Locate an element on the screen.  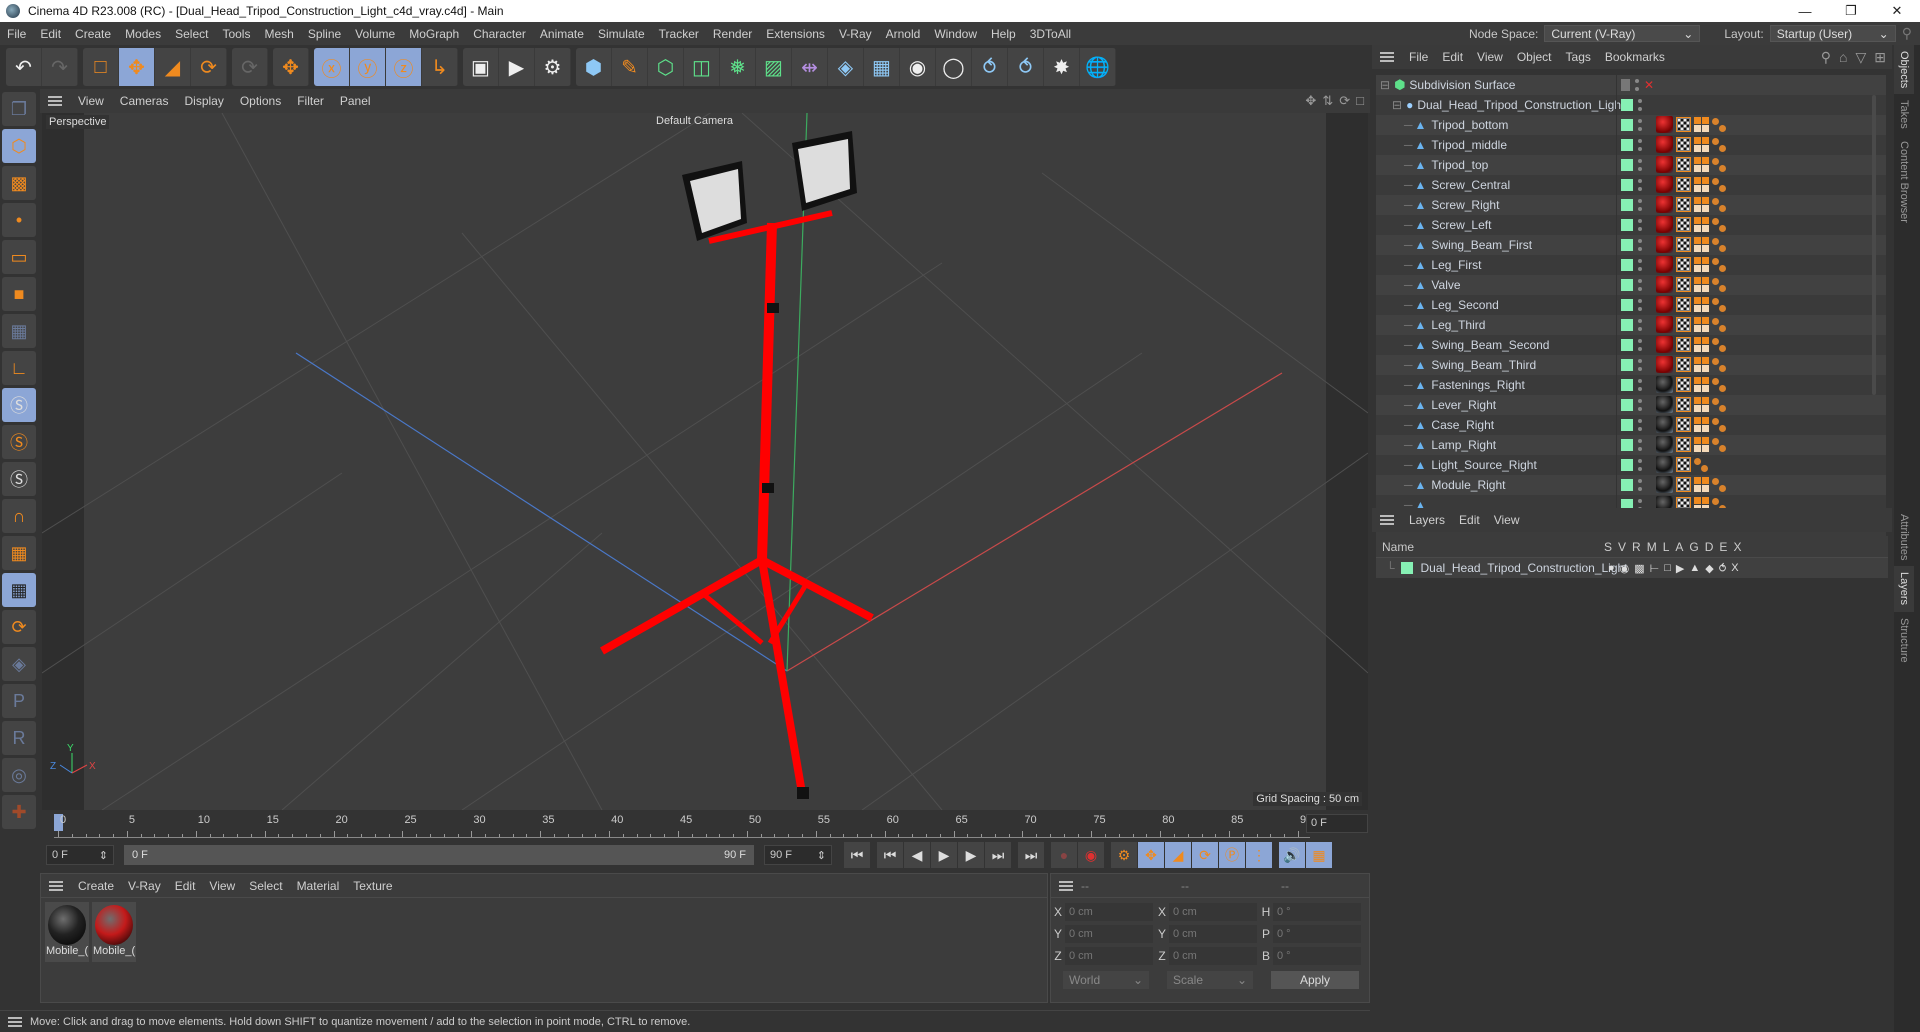
expressions-icon: ⥀ is located at coordinates (1723, 568).